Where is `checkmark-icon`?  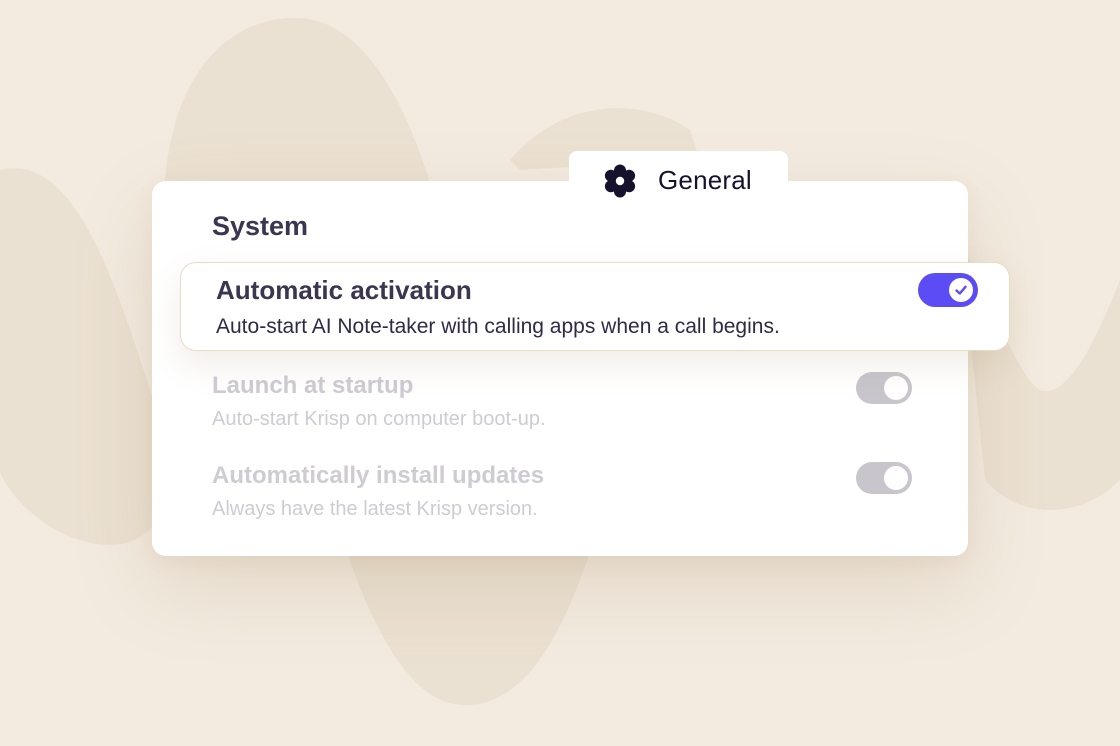
checkmark-icon is located at coordinates (961, 290).